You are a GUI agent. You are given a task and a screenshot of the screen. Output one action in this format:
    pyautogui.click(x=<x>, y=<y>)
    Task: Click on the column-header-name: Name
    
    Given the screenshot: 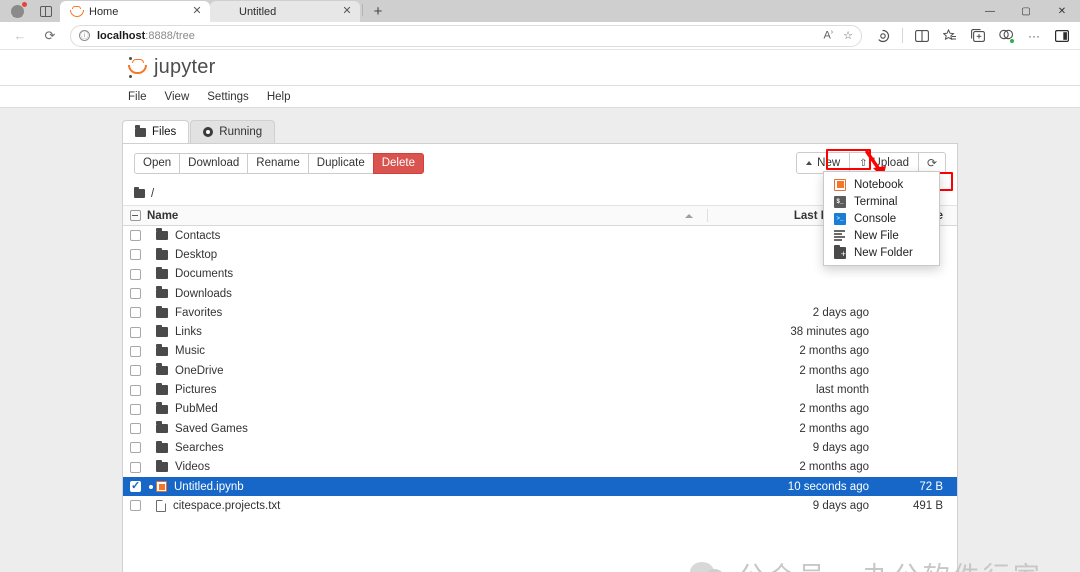 What is the action you would take?
    pyautogui.click(x=413, y=216)
    